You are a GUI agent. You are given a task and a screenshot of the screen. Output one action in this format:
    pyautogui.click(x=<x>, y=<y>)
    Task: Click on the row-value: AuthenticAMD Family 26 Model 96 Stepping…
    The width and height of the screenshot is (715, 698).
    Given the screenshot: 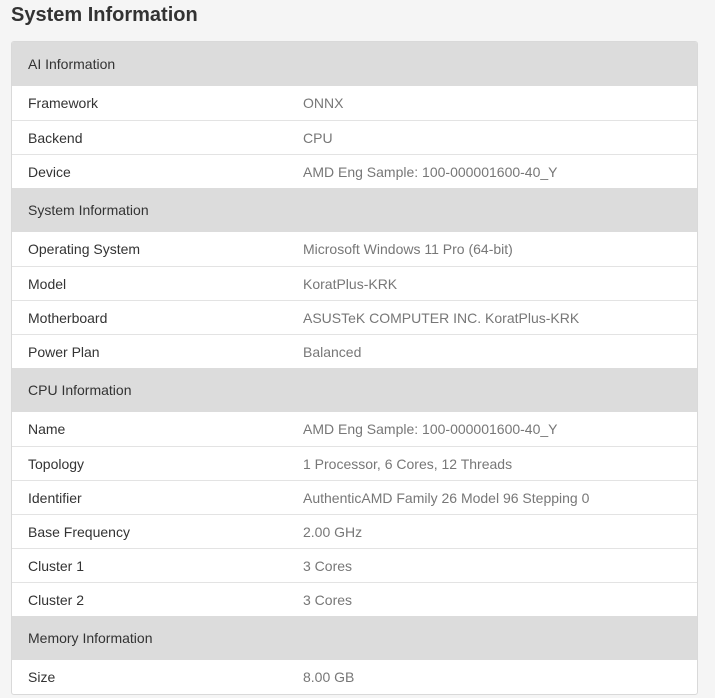 What is the action you would take?
    pyautogui.click(x=446, y=497)
    